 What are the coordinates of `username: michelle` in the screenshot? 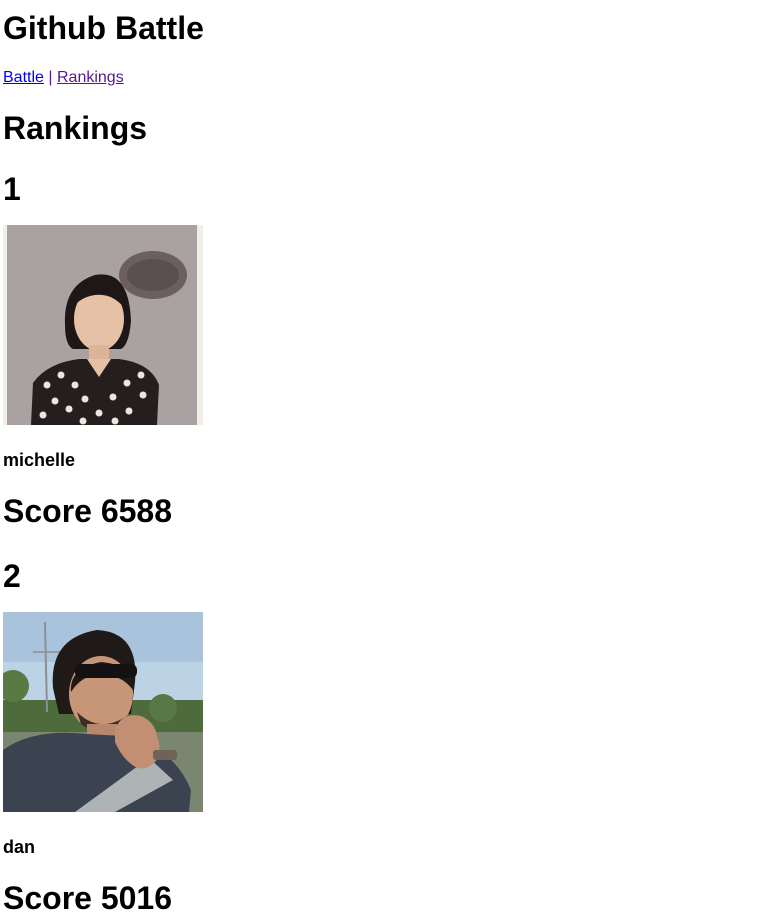 It's located at (39, 460).